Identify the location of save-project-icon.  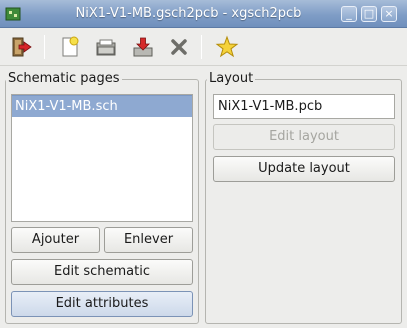
(143, 47).